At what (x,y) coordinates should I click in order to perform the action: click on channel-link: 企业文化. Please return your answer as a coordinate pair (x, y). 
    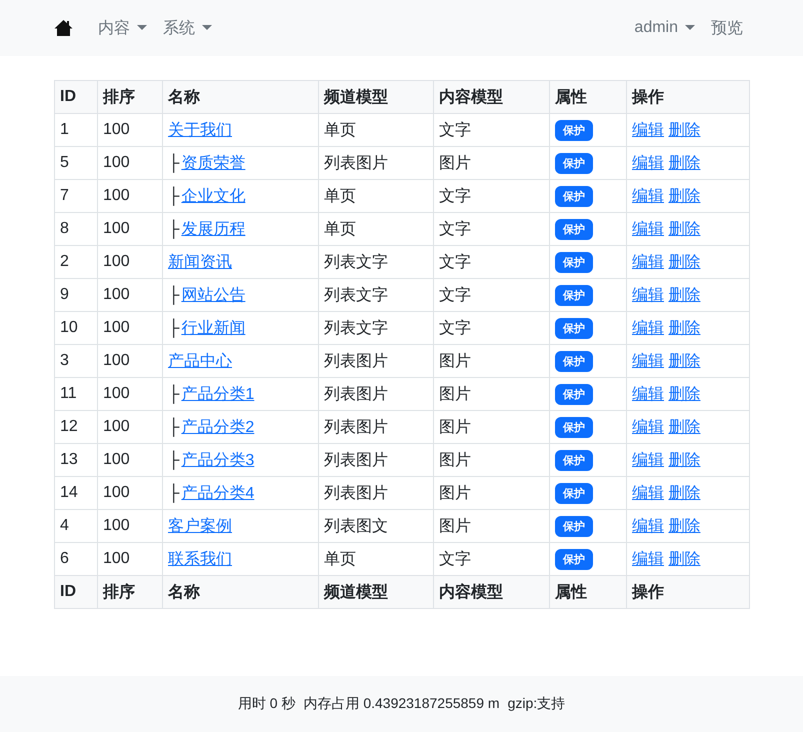
    Looking at the image, I should click on (213, 196).